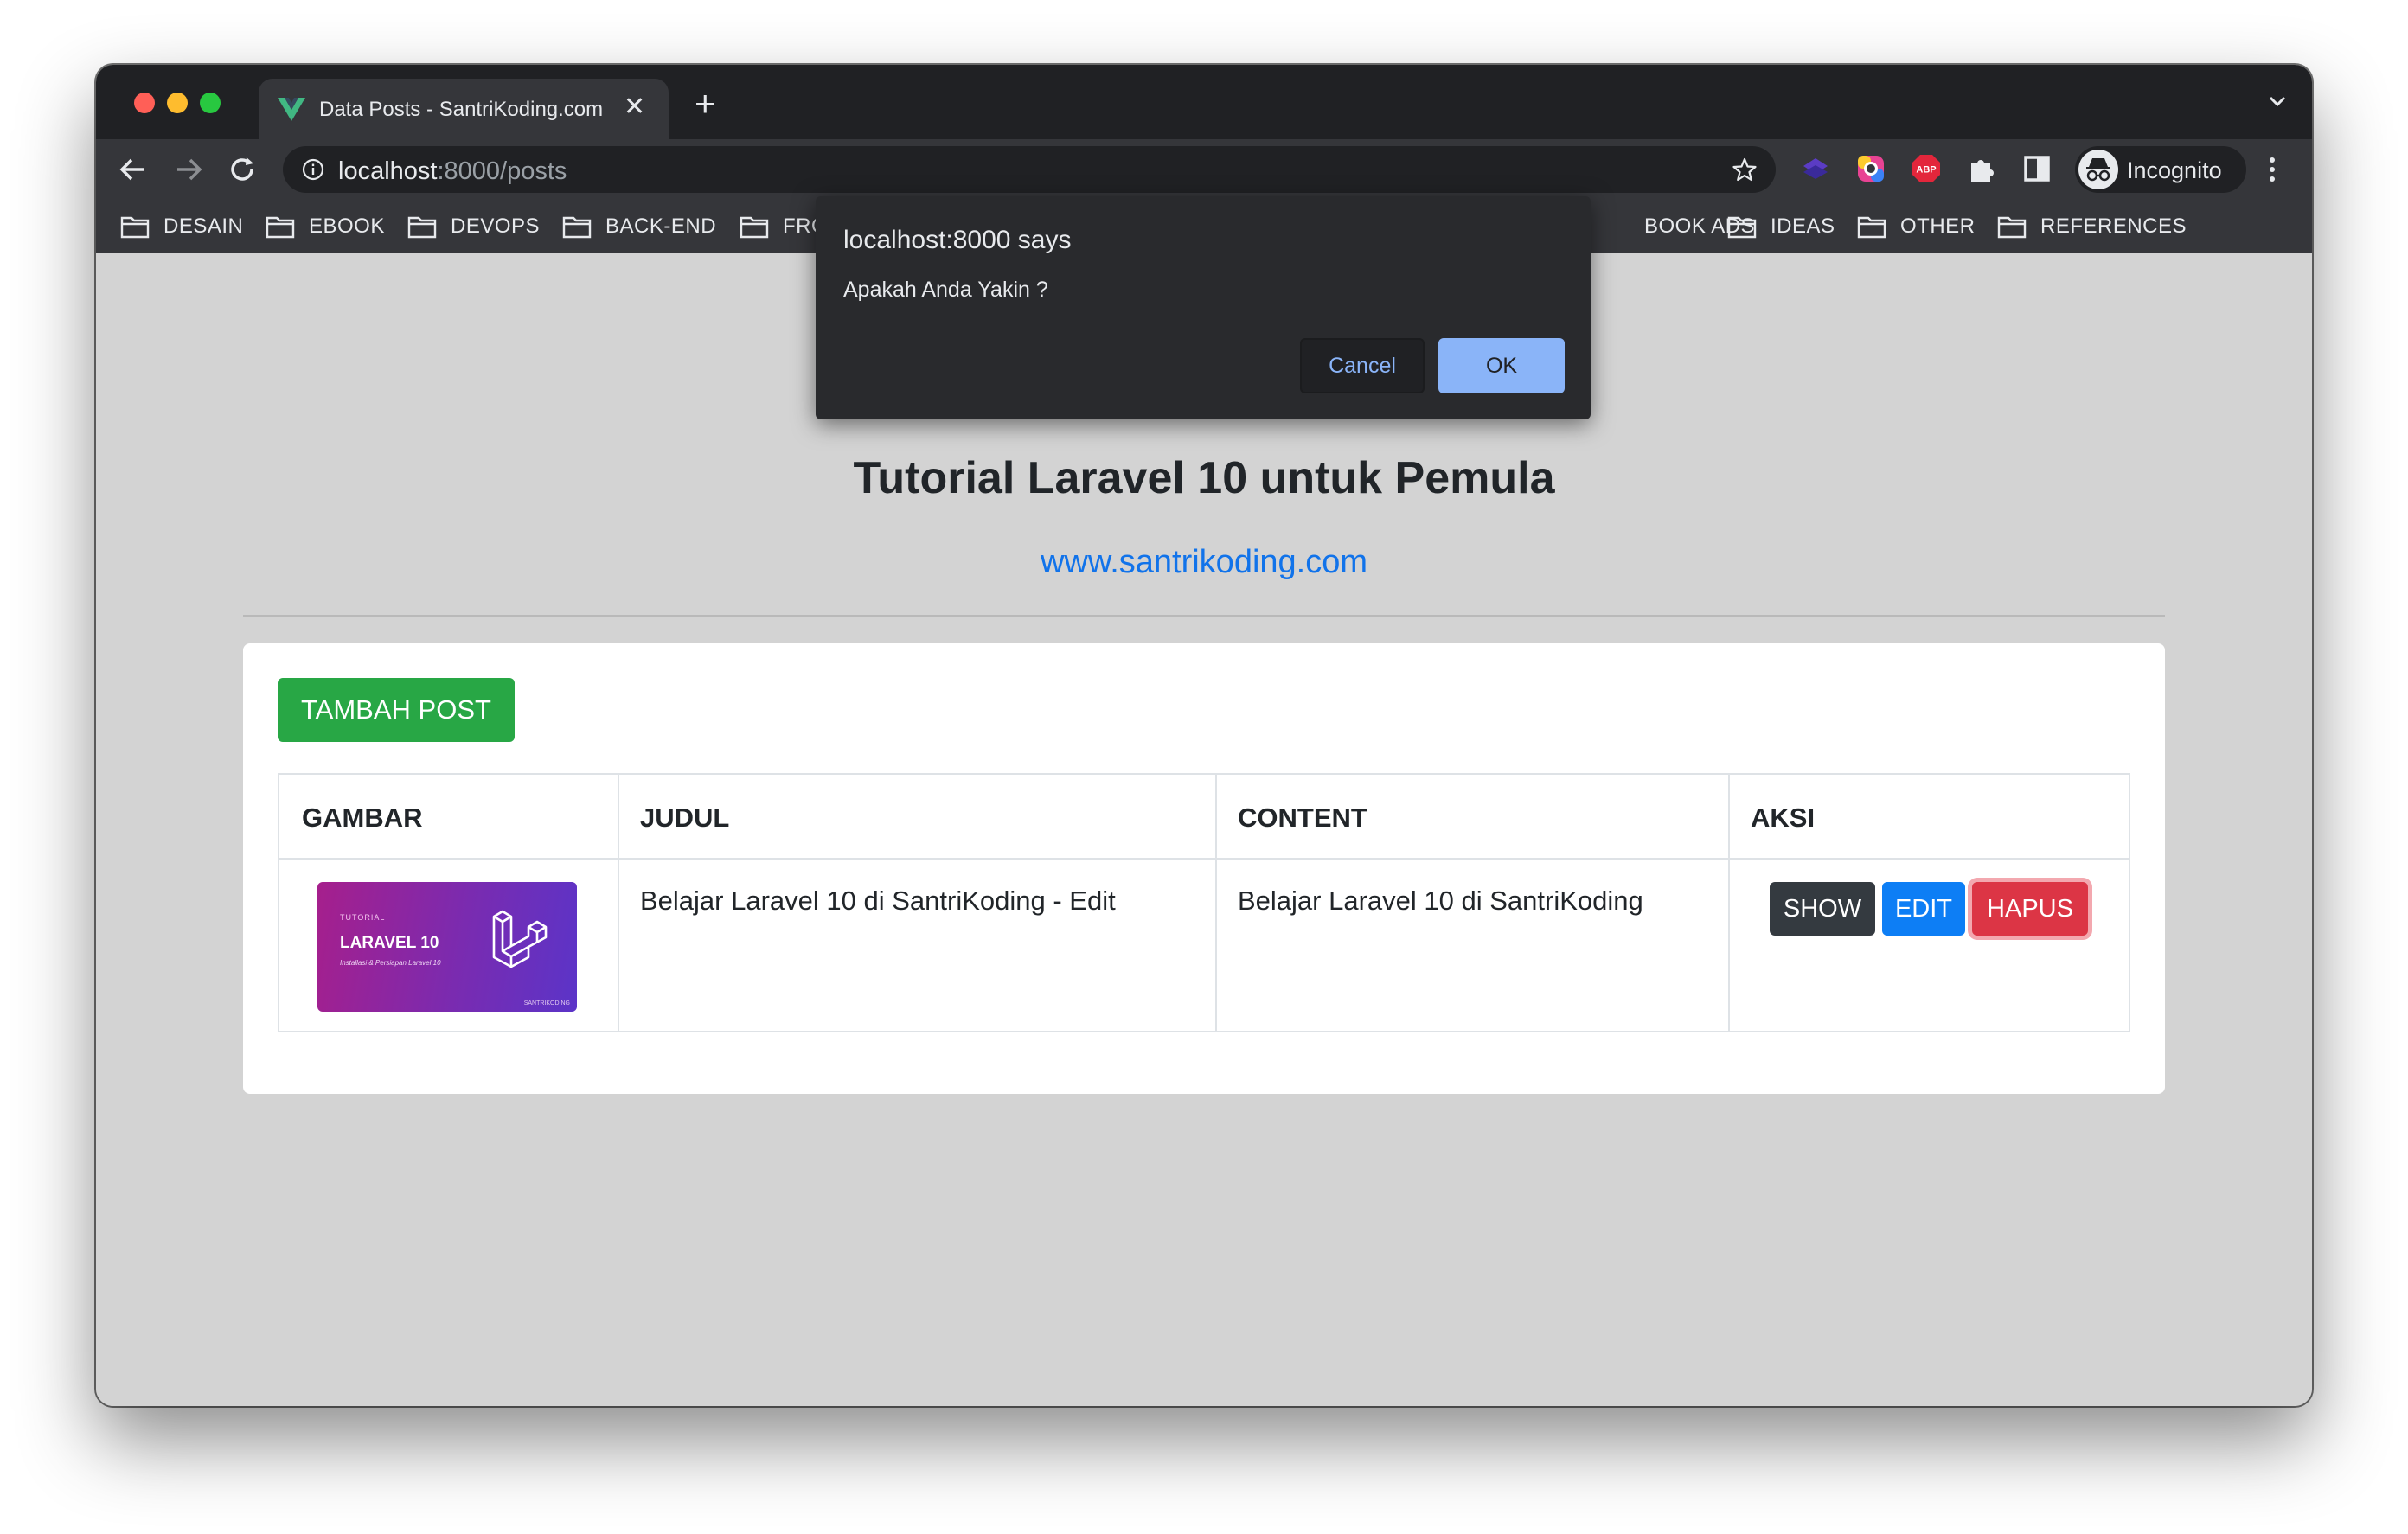 The width and height of the screenshot is (2408, 1534). What do you see at coordinates (390, 963) in the screenshot?
I see `thumbnail-subtitle: Installasi & Persiapan Laravel 10` at bounding box center [390, 963].